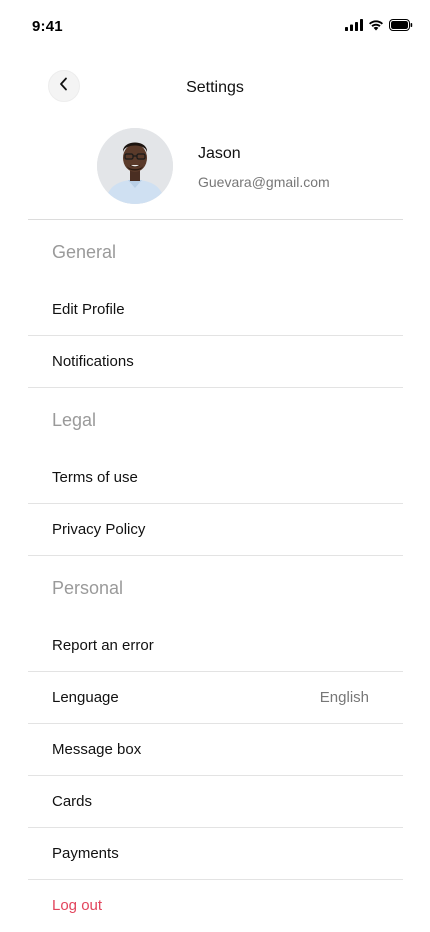 The width and height of the screenshot is (430, 932). What do you see at coordinates (84, 252) in the screenshot?
I see `section-header-general: General` at bounding box center [84, 252].